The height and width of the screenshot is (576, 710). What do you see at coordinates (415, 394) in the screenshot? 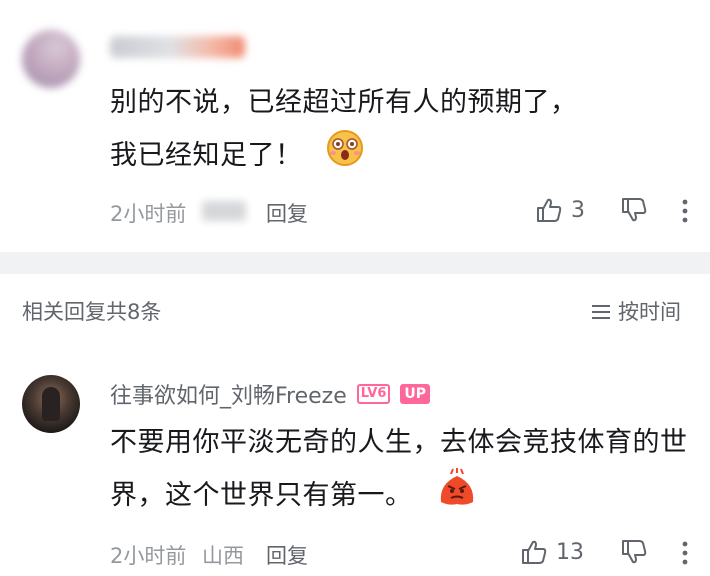
I see `up-badge: UP` at bounding box center [415, 394].